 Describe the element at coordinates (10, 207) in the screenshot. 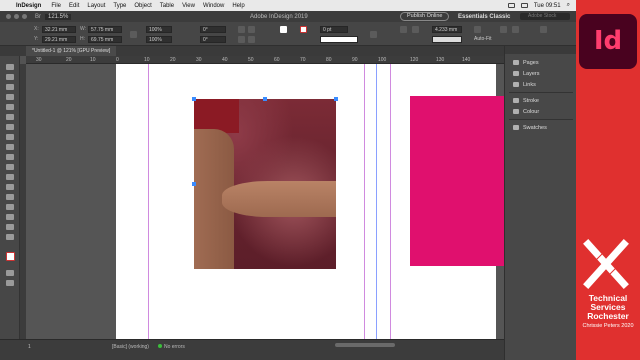

I see `note-tool-icon` at that location.